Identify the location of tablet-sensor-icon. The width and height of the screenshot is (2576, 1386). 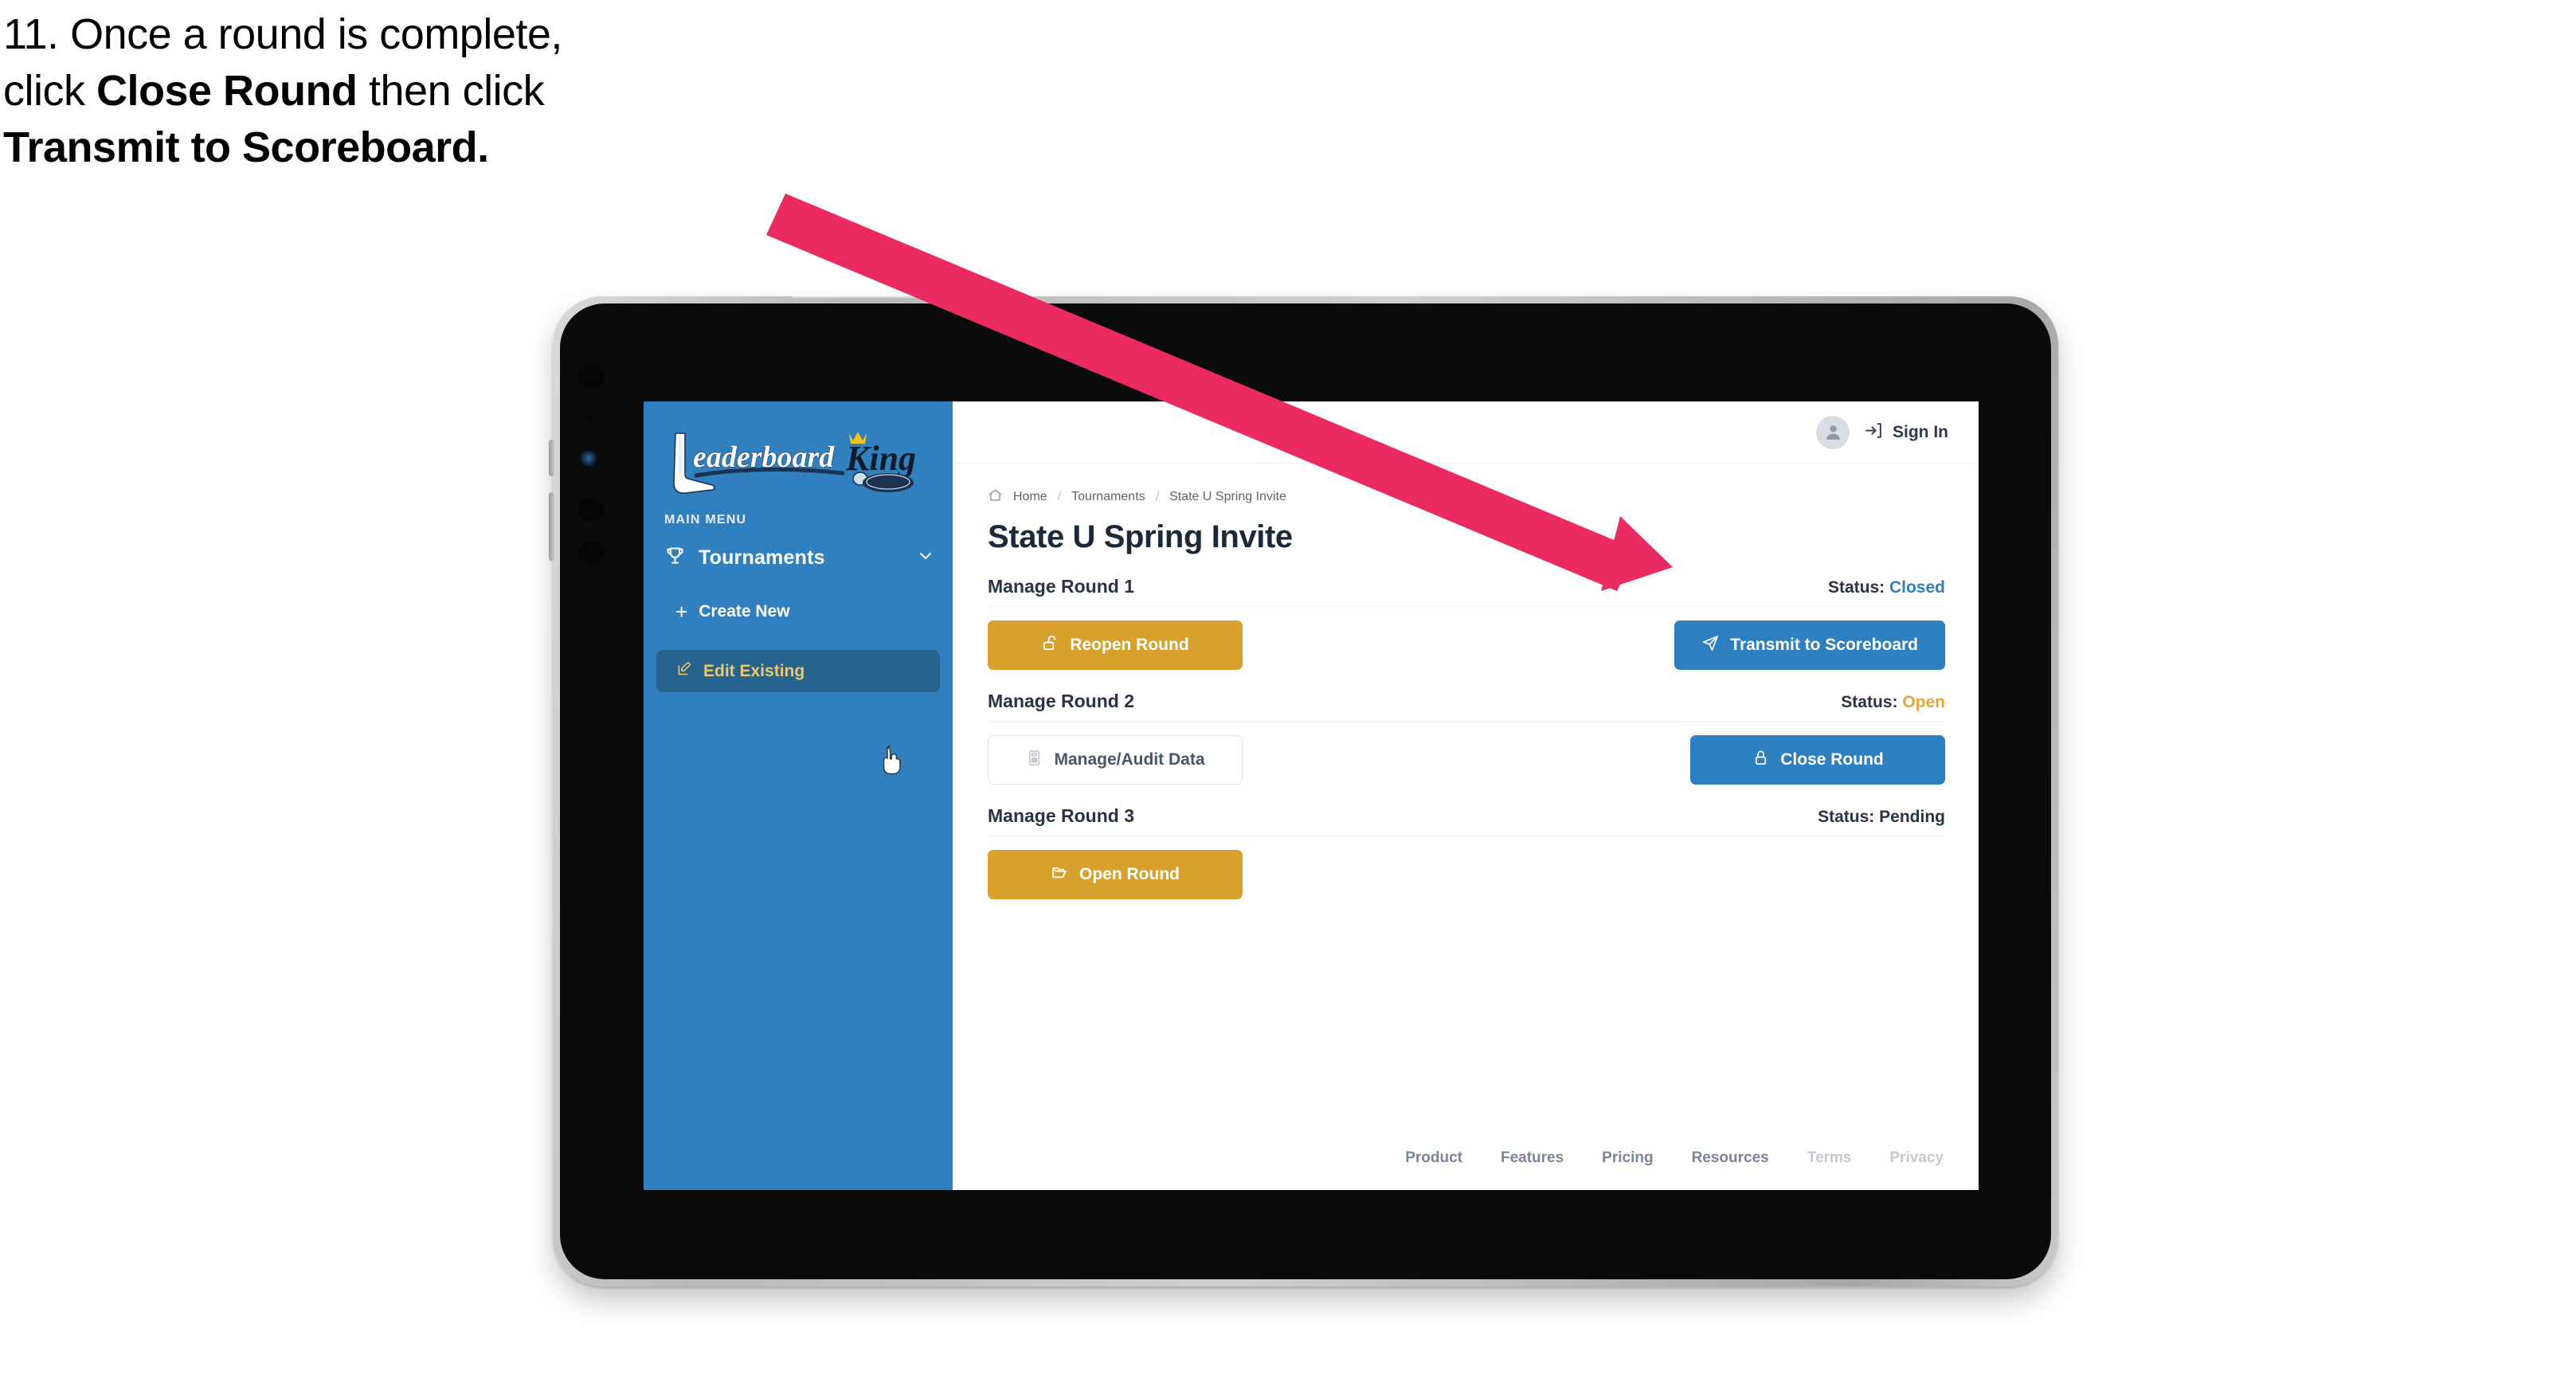
(590, 418).